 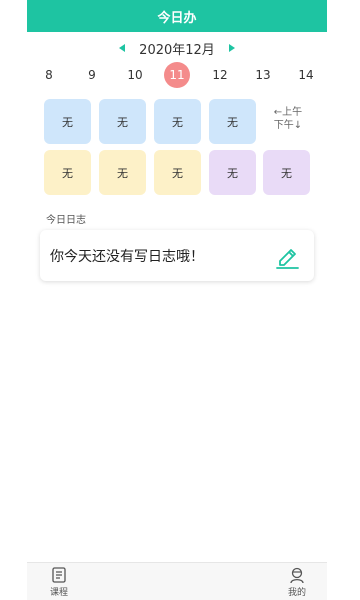 What do you see at coordinates (232, 121) in the screenshot?
I see `morning-slot-4: 无` at bounding box center [232, 121].